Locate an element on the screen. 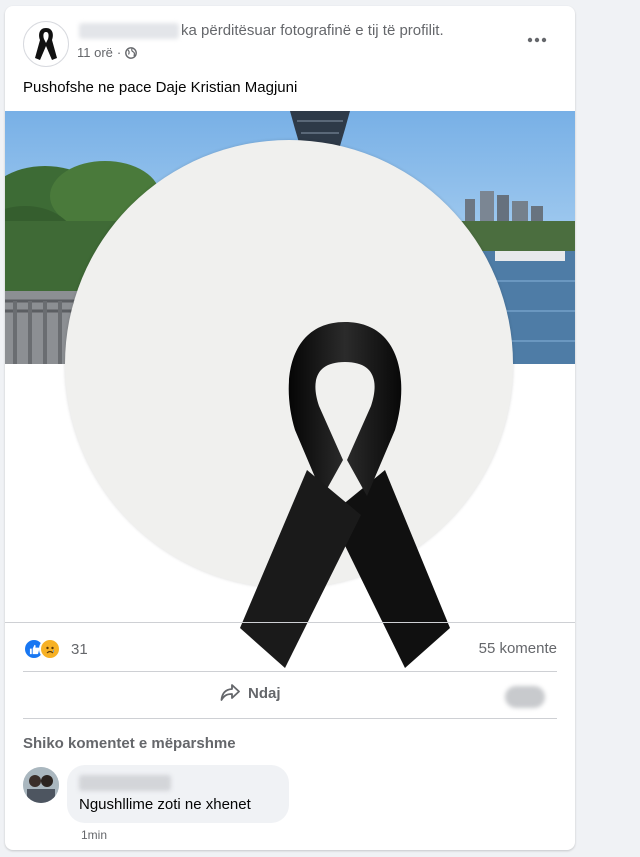 The image size is (640, 857). more-options-button is located at coordinates (537, 40).